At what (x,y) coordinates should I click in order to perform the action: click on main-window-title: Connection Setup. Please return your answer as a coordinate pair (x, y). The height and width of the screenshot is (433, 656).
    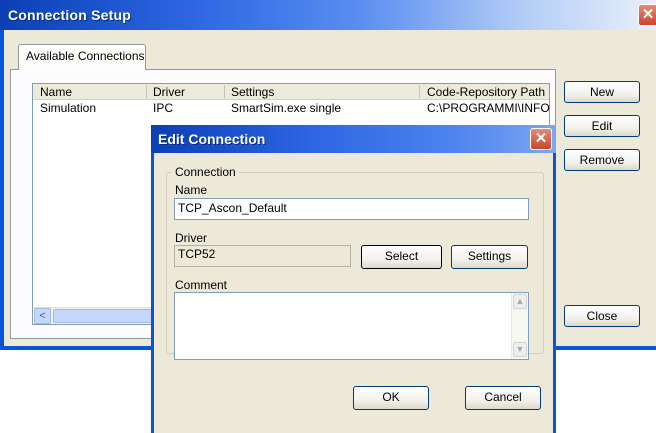
    Looking at the image, I should click on (69, 15).